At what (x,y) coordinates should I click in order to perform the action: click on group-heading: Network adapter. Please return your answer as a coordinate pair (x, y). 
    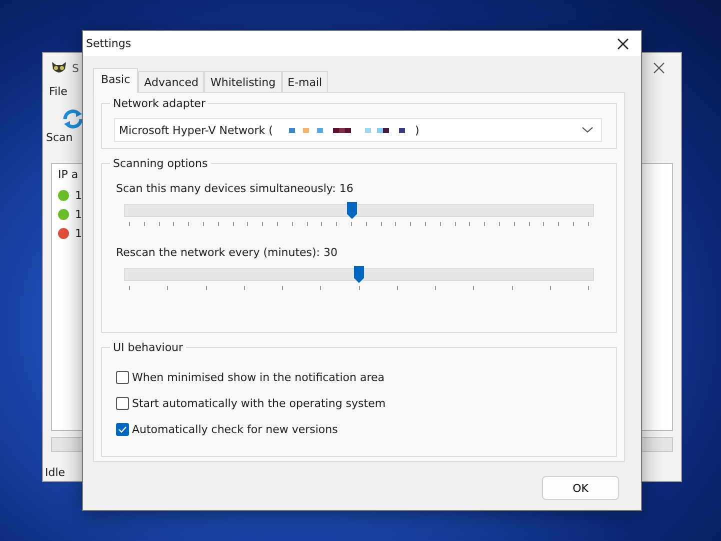
    Looking at the image, I should click on (159, 103).